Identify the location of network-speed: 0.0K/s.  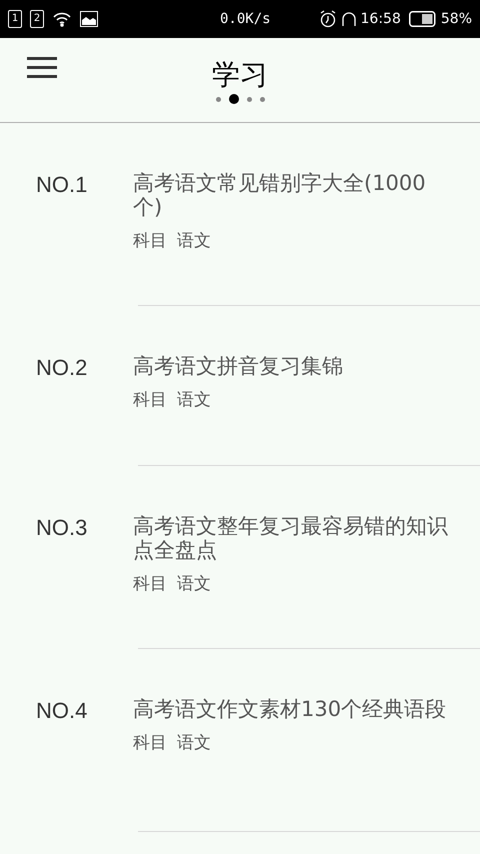
(245, 19).